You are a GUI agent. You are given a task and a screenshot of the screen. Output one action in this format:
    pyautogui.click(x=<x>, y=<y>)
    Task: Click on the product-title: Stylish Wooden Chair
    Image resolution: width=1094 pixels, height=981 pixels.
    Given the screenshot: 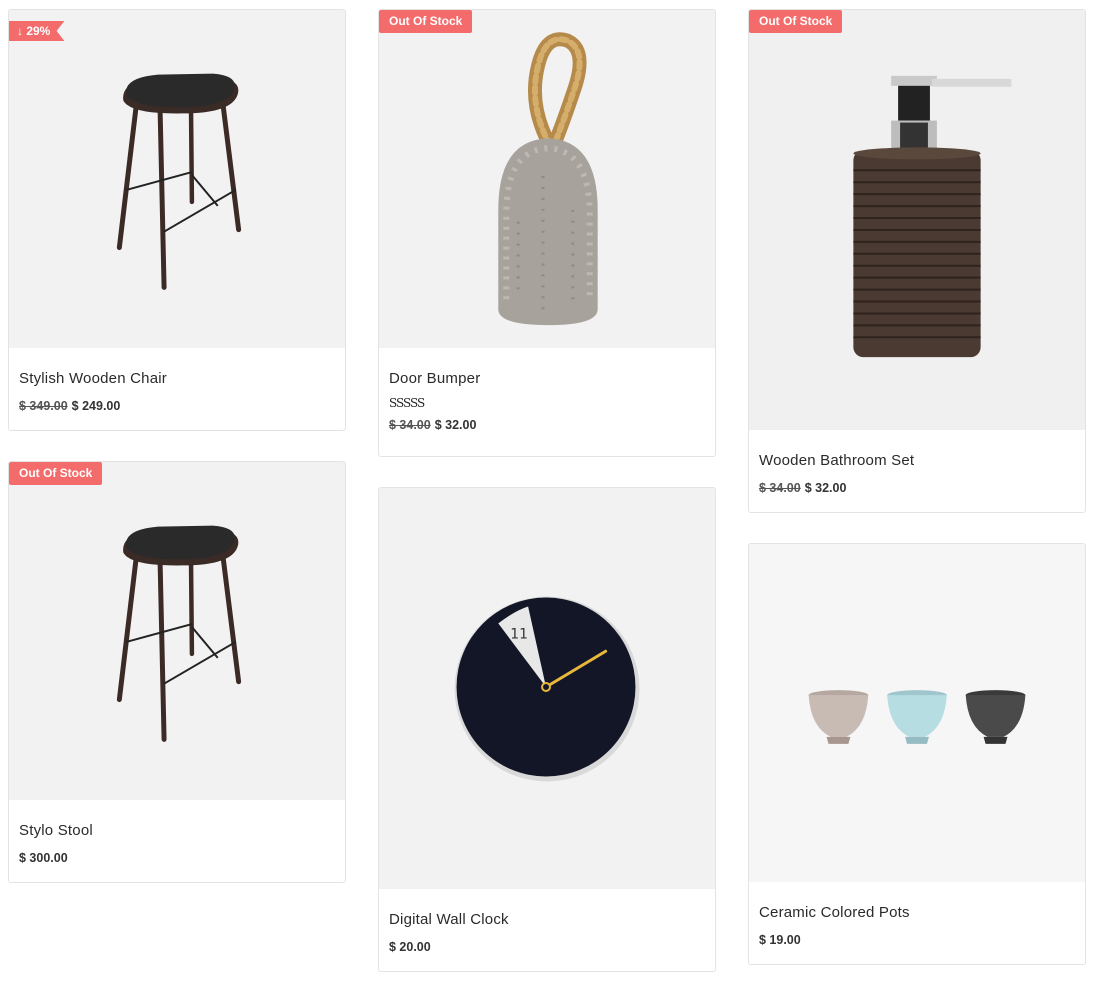 What is the action you would take?
    pyautogui.click(x=177, y=378)
    